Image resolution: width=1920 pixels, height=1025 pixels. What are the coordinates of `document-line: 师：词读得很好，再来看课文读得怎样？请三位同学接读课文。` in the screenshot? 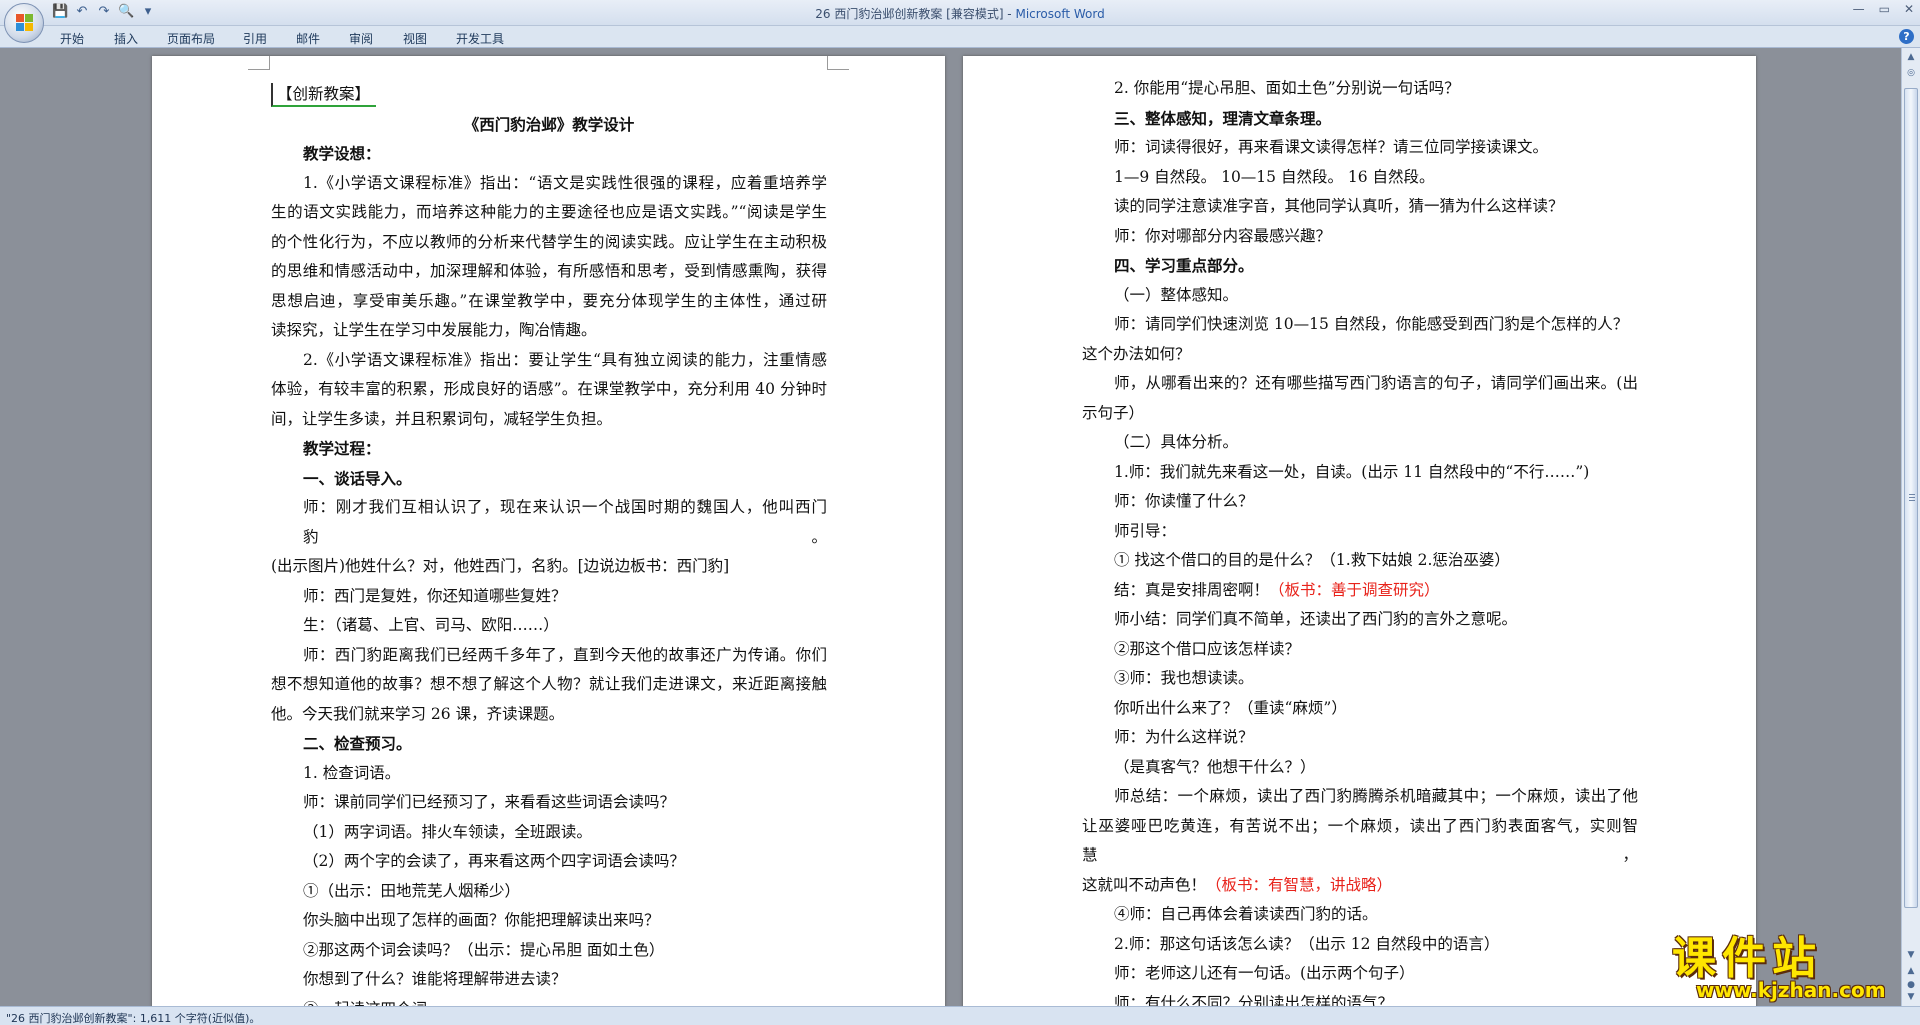 It's located at (1360, 148).